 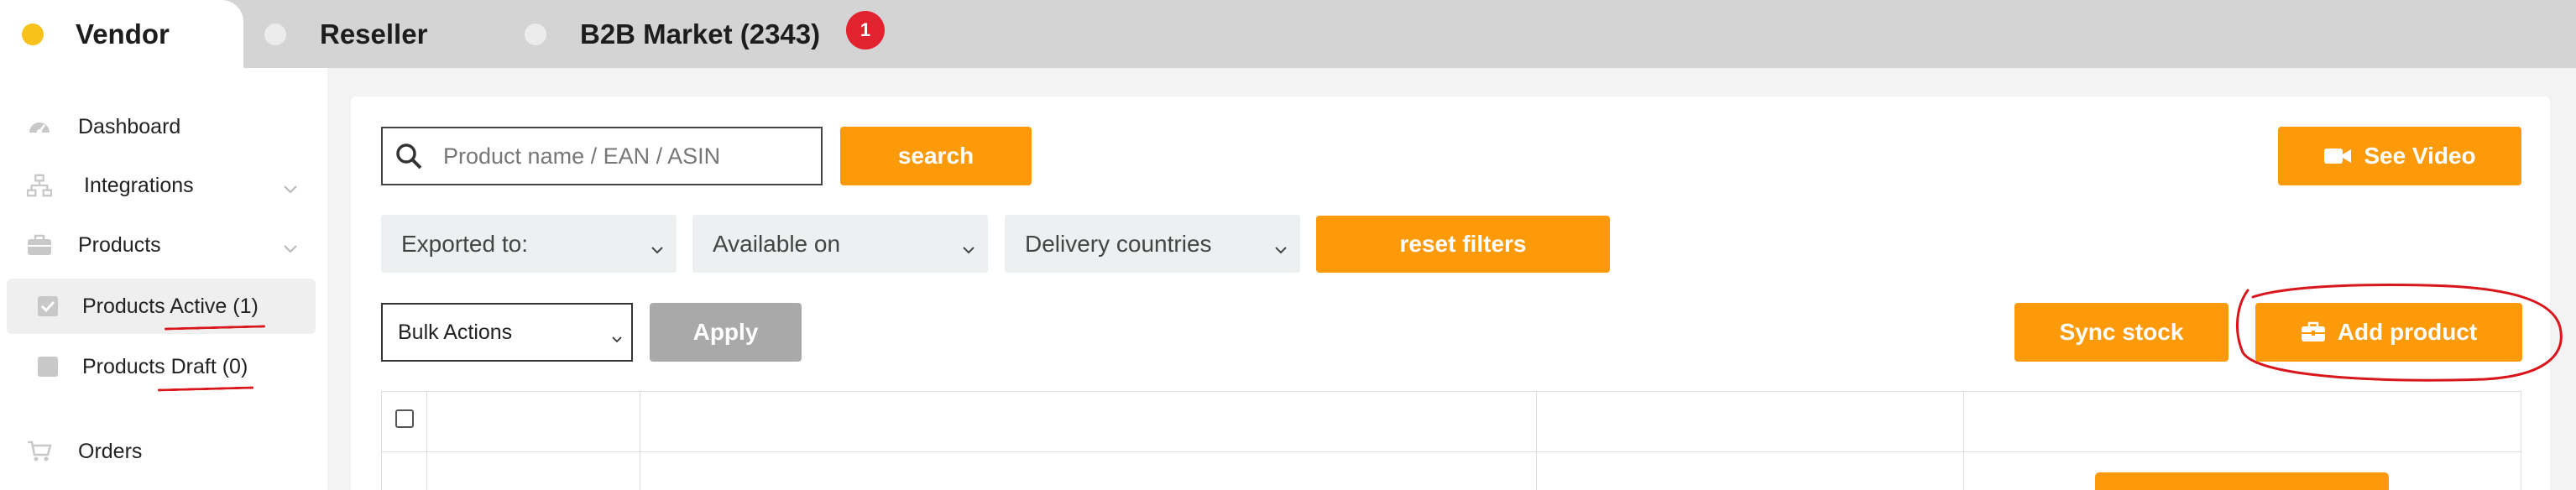 I want to click on apply-button: Apply, so click(x=726, y=333).